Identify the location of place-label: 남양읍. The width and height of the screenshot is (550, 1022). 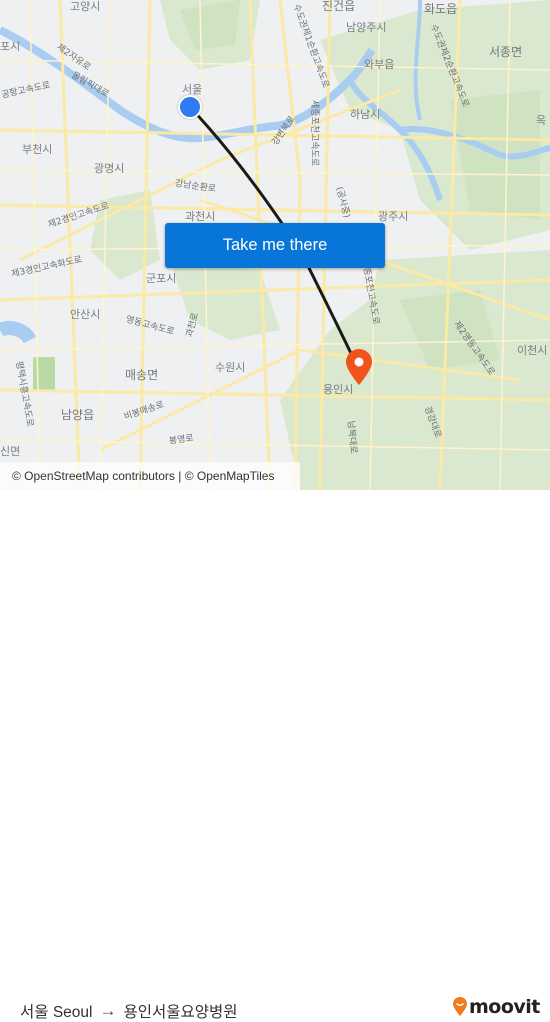
(78, 415).